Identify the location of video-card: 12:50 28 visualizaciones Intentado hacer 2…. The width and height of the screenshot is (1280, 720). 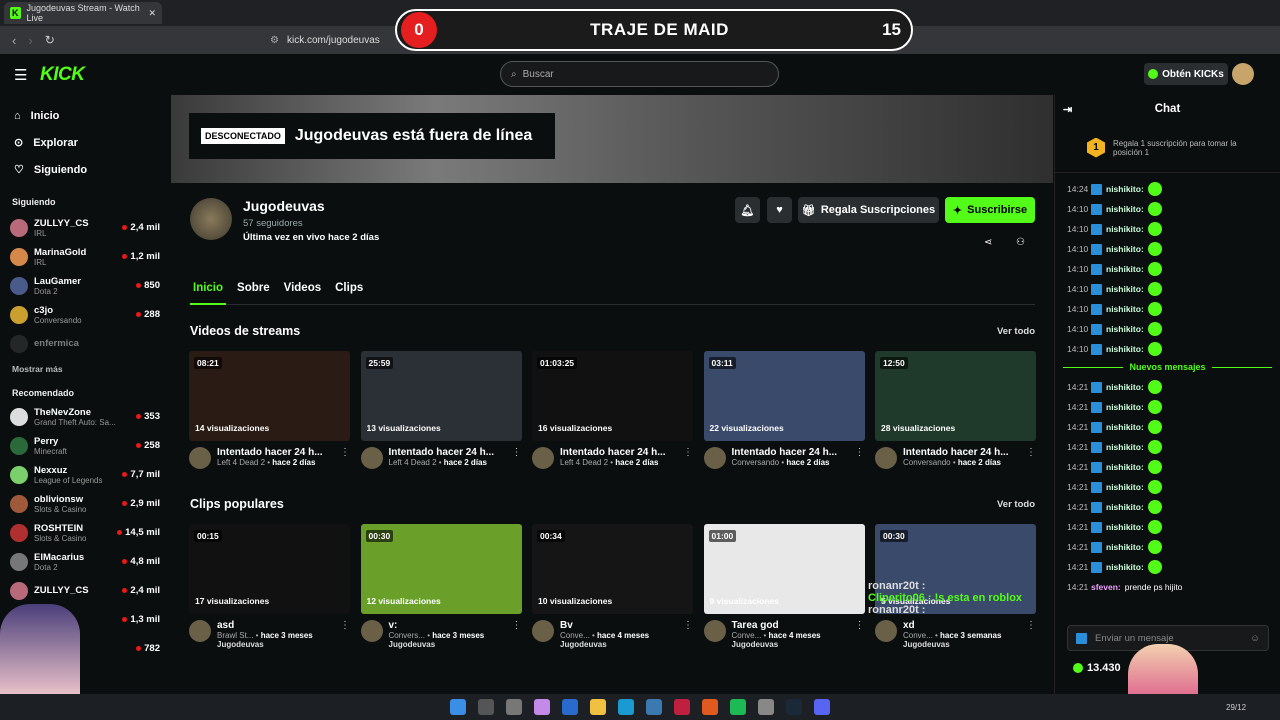
(955, 410).